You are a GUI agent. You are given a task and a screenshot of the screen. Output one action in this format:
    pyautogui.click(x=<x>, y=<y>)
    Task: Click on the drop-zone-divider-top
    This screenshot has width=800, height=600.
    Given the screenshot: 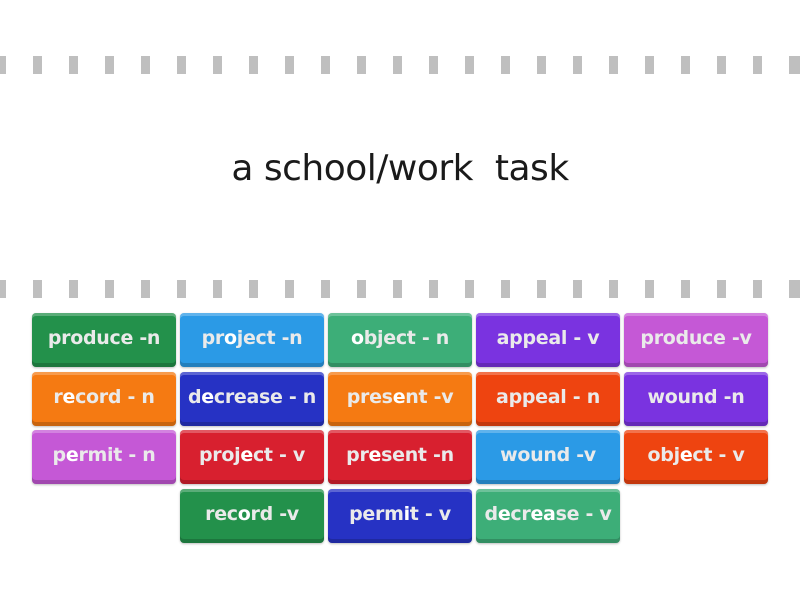 What is the action you would take?
    pyautogui.click(x=400, y=65)
    